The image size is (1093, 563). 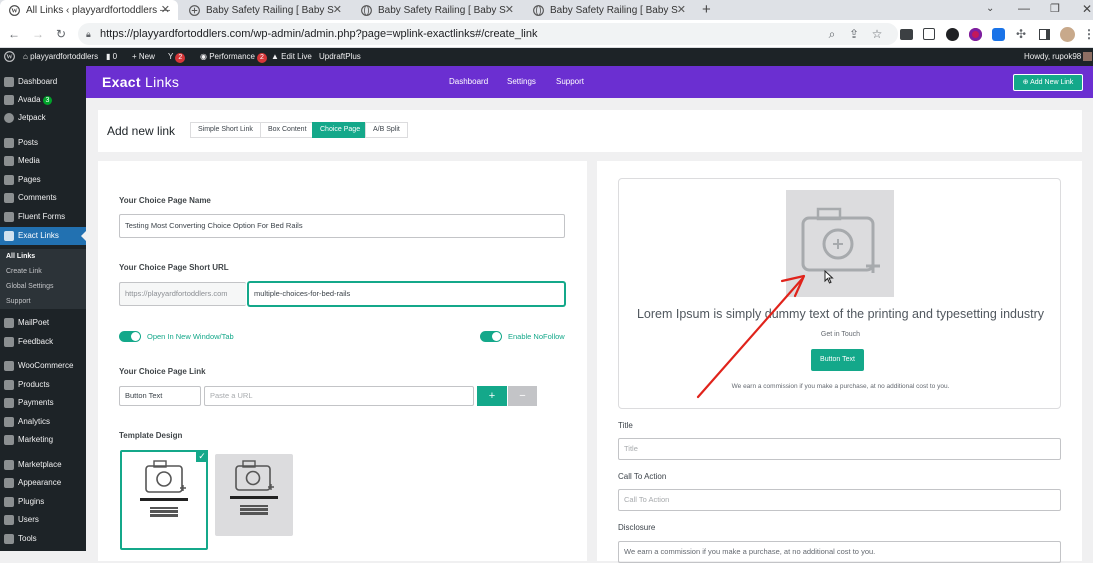 What do you see at coordinates (43, 465) in the screenshot?
I see `sidebar-item-marketplace: Marketplace` at bounding box center [43, 465].